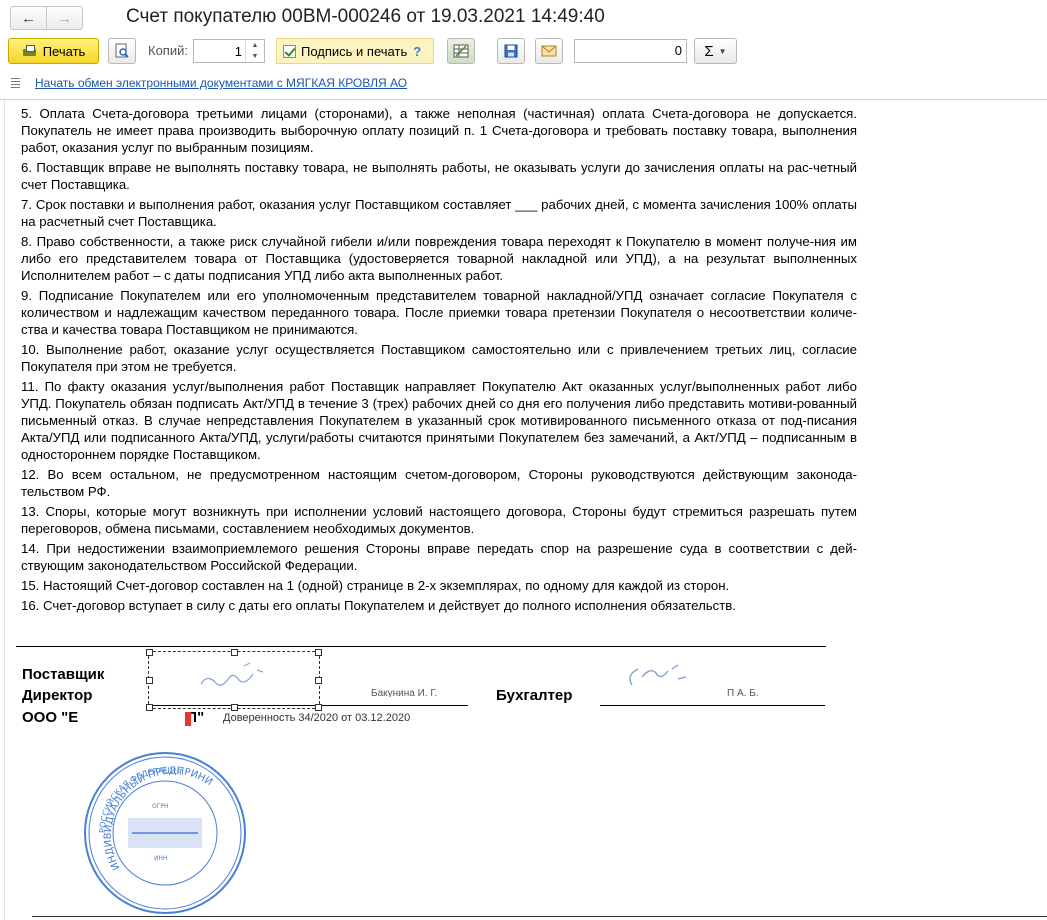 The width and height of the screenshot is (1047, 920). Describe the element at coordinates (188, 719) in the screenshot. I see `redaction-mark` at that location.